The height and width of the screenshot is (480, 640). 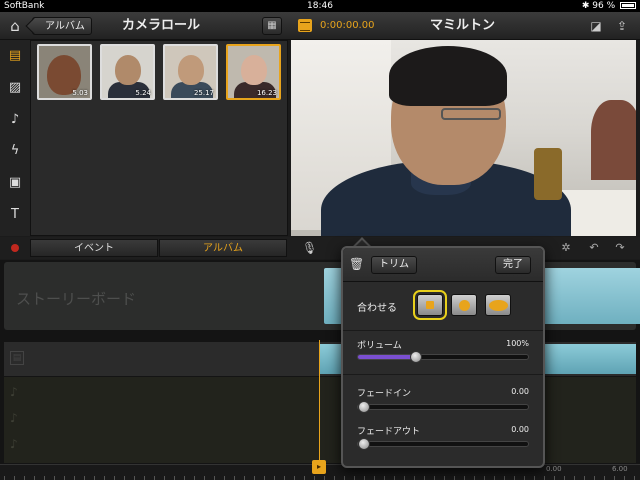 I want to click on clip-duration: 5.03, so click(x=80, y=93).